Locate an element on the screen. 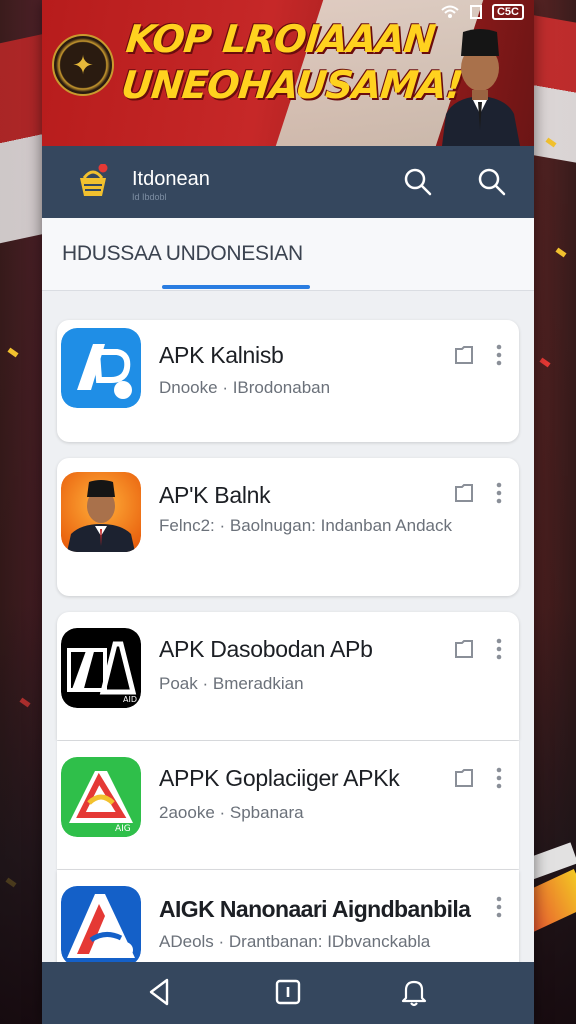 The height and width of the screenshot is (1024, 576). app-bar: Itdonean Id Ibdobl is located at coordinates (288, 182).